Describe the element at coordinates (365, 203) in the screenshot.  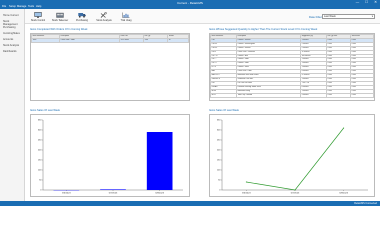
I see `status-text: Retail-MS Connected` at that location.